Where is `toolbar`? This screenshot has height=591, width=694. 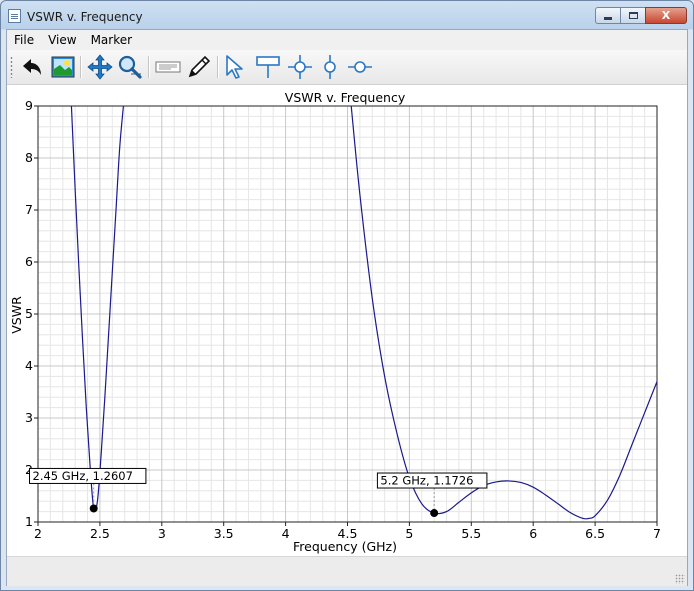 toolbar is located at coordinates (347, 67).